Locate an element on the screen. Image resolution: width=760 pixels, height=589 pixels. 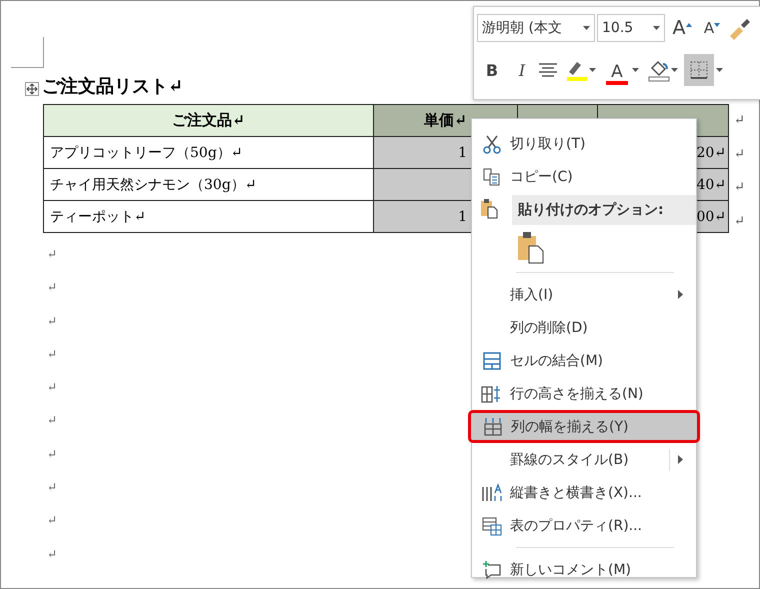
text-direction-icon is located at coordinates (492, 492).